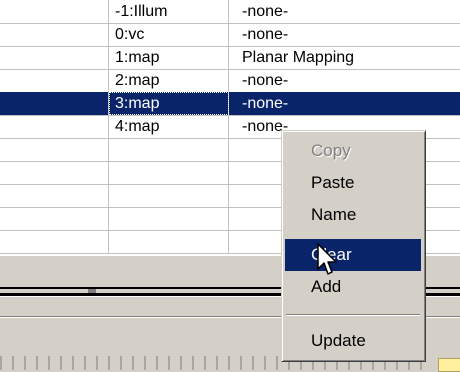  I want to click on channel-cell: -1:Illum, so click(169, 11).